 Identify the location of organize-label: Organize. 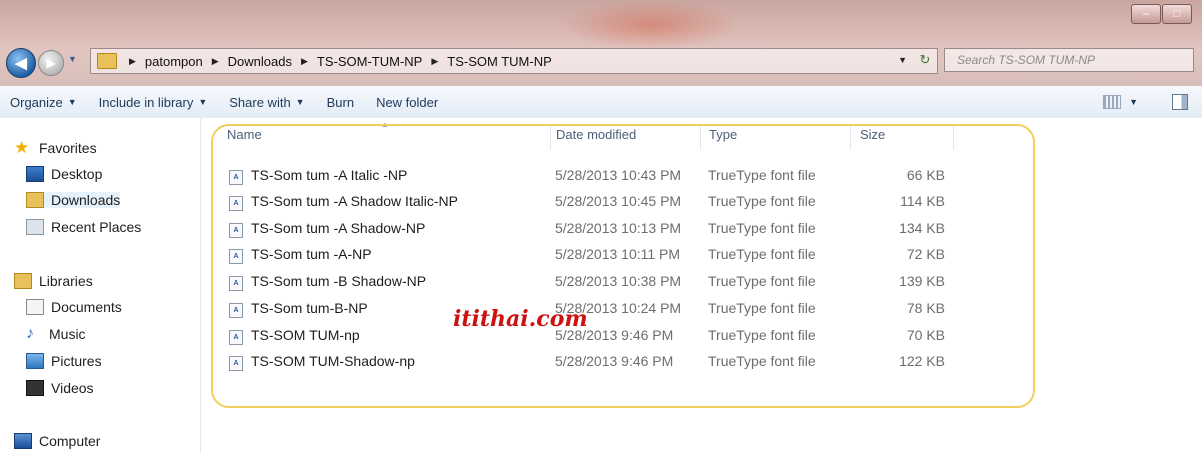
(36, 102).